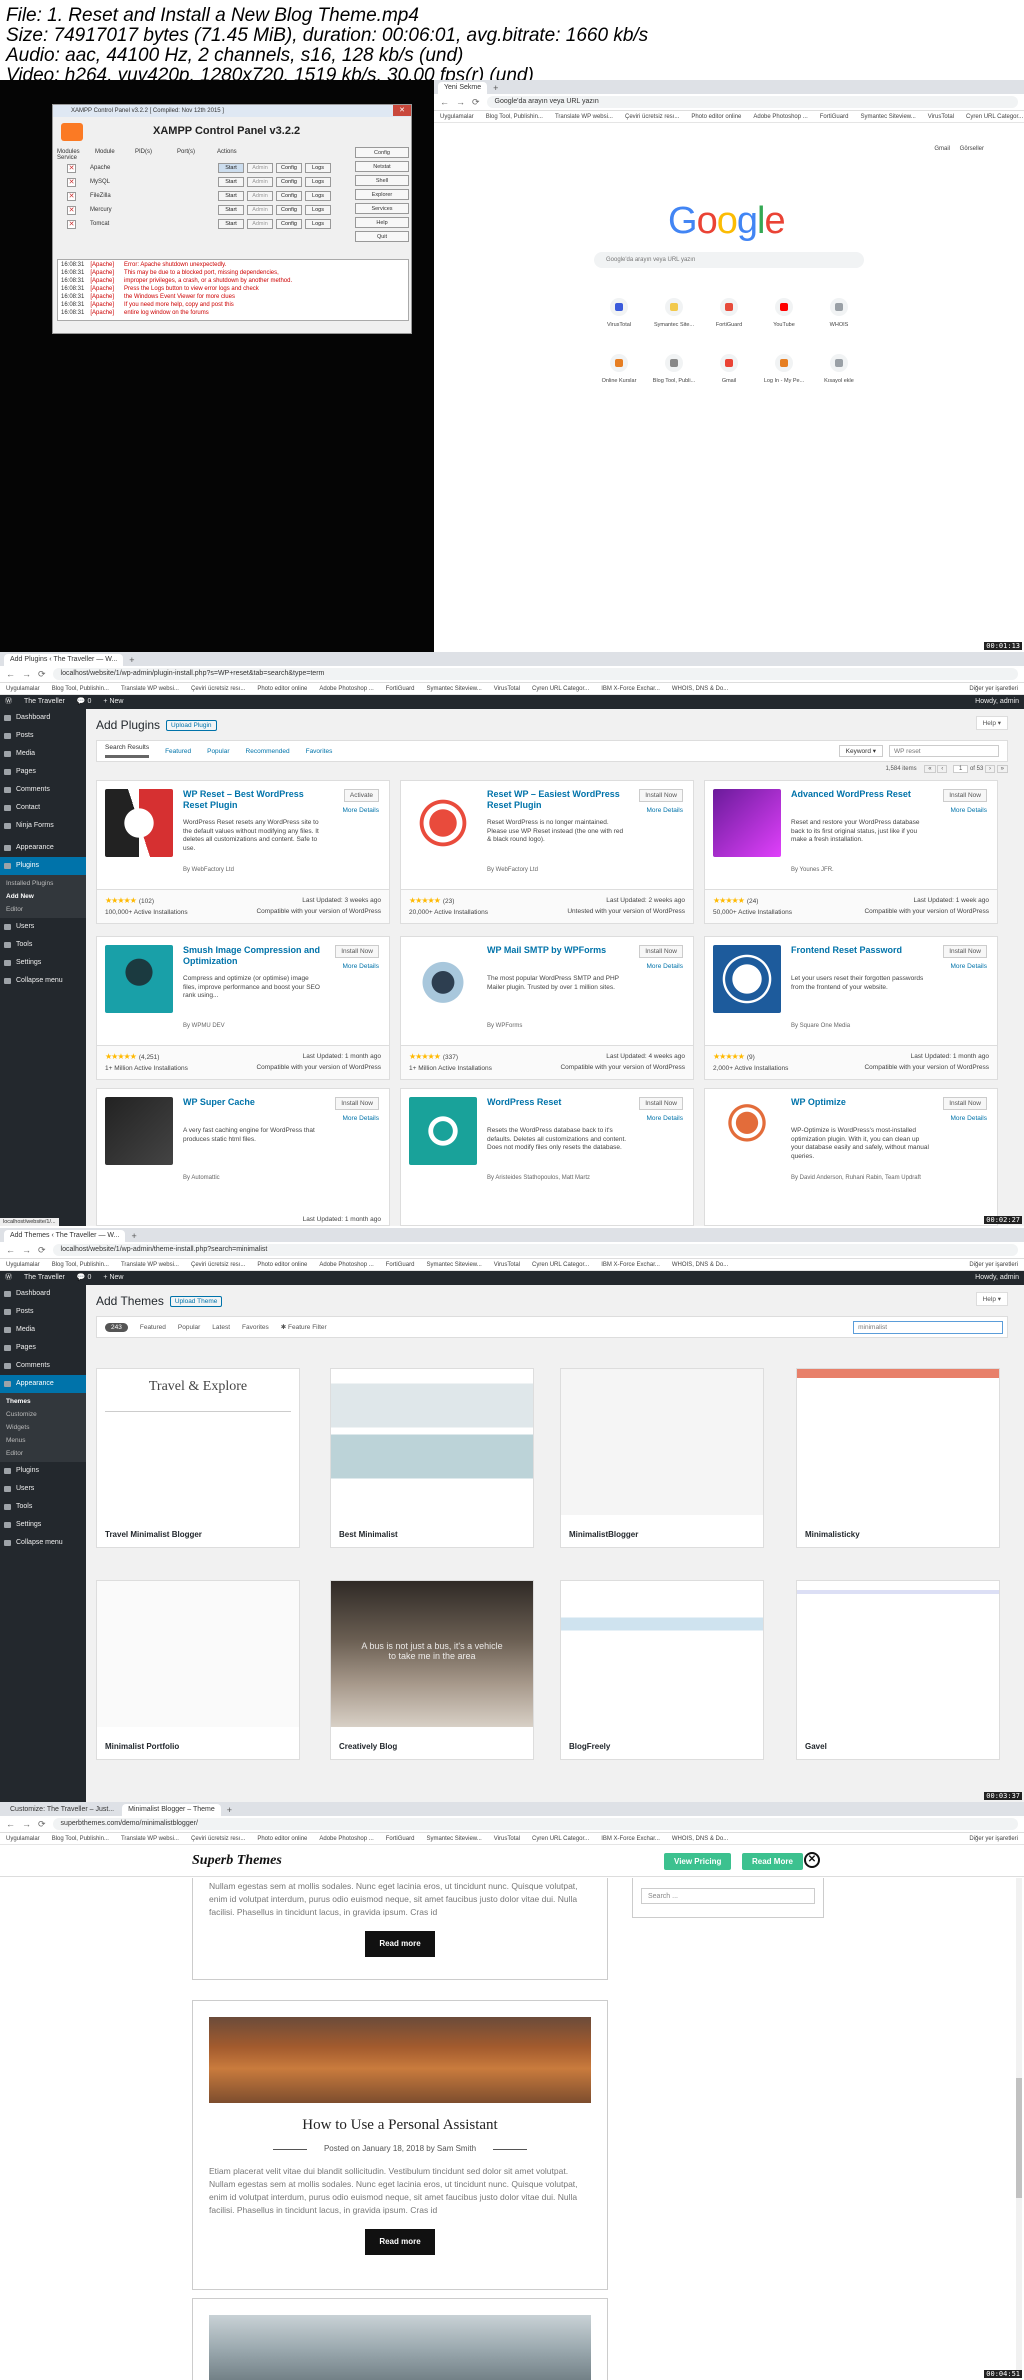  Describe the element at coordinates (812, 1860) in the screenshot. I see `close-icon: ✕` at that location.